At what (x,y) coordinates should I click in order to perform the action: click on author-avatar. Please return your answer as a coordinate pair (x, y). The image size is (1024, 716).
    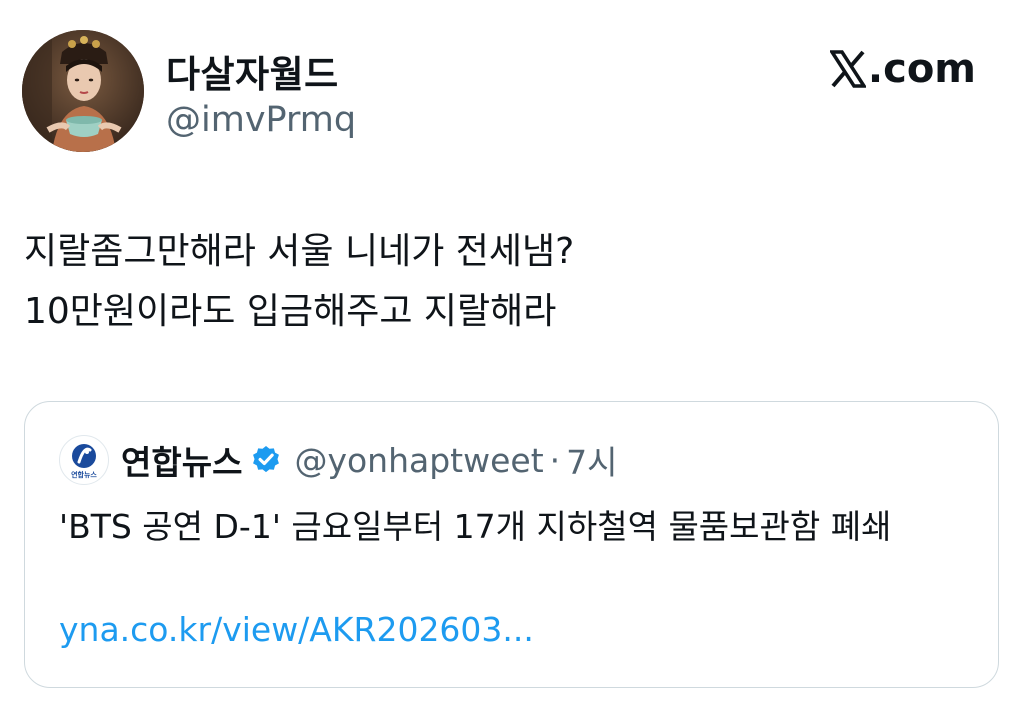
    Looking at the image, I should click on (83, 91).